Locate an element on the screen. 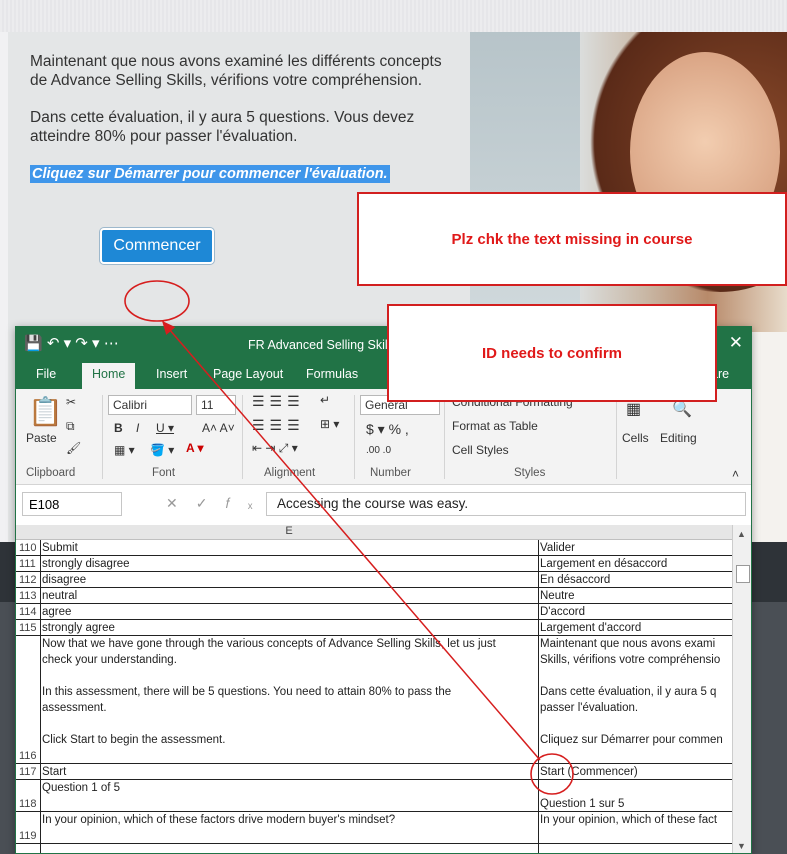  table-row: 115 strongly agree Largement d'accord is located at coordinates (374, 628).